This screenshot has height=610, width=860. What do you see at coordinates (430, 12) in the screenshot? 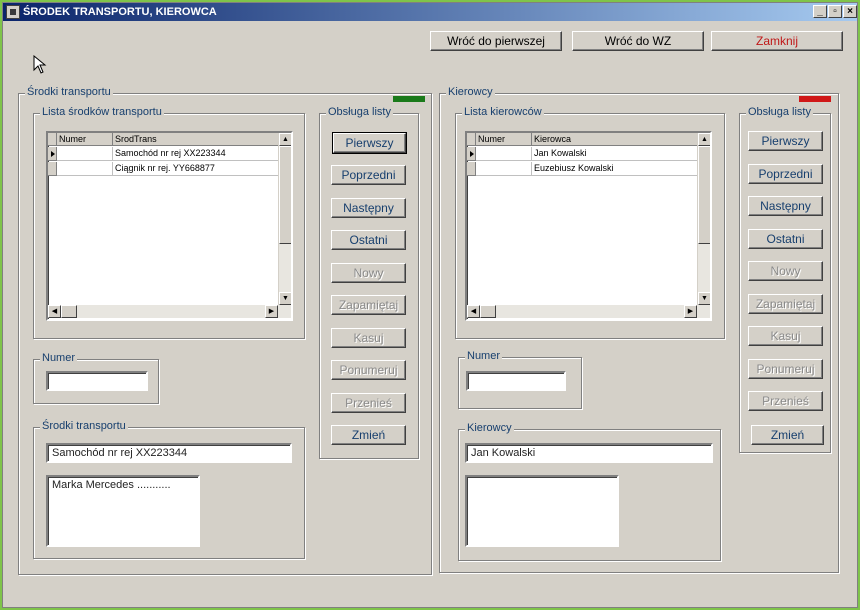
I see `title-bar: ŚRODEK TRANSPORTU, KIEROWCA _ ▫ ×` at bounding box center [430, 12].